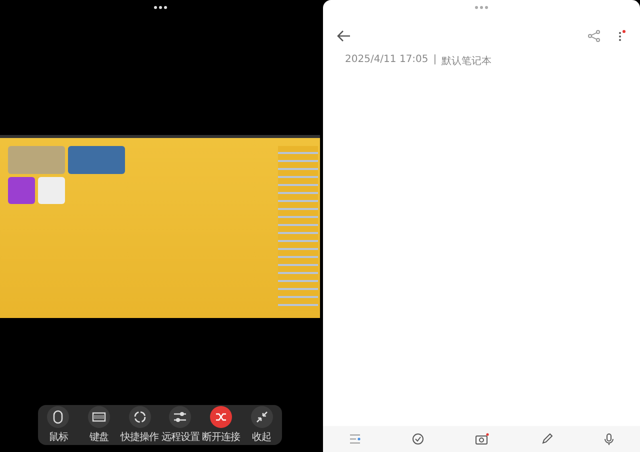 This screenshot has height=452, width=640. What do you see at coordinates (594, 36) in the screenshot?
I see `share-icon` at bounding box center [594, 36].